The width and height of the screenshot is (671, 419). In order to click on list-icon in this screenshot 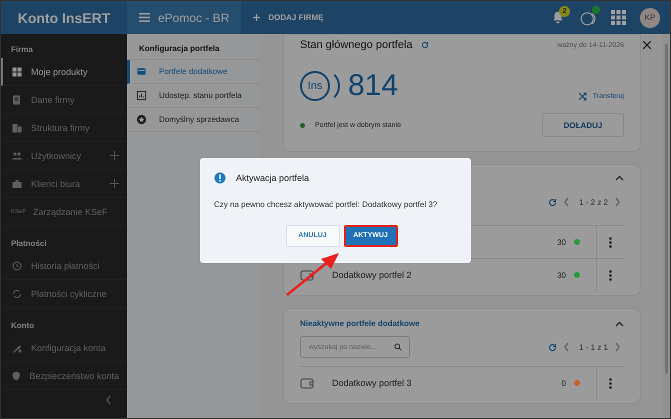, I will do `click(144, 17)`.